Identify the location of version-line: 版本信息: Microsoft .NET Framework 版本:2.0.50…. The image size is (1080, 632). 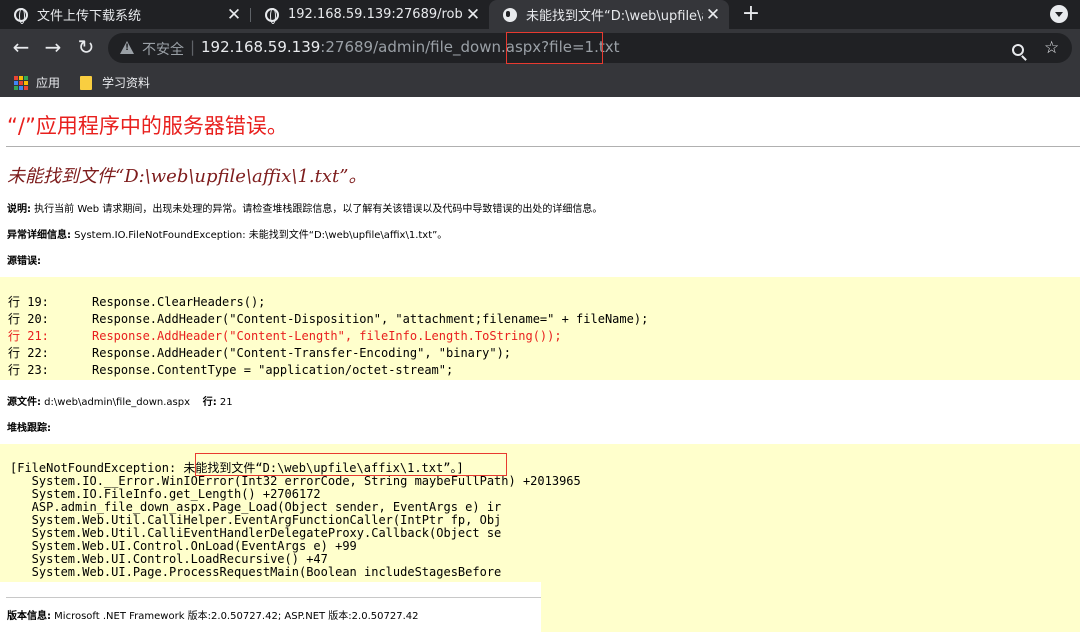
(212, 614).